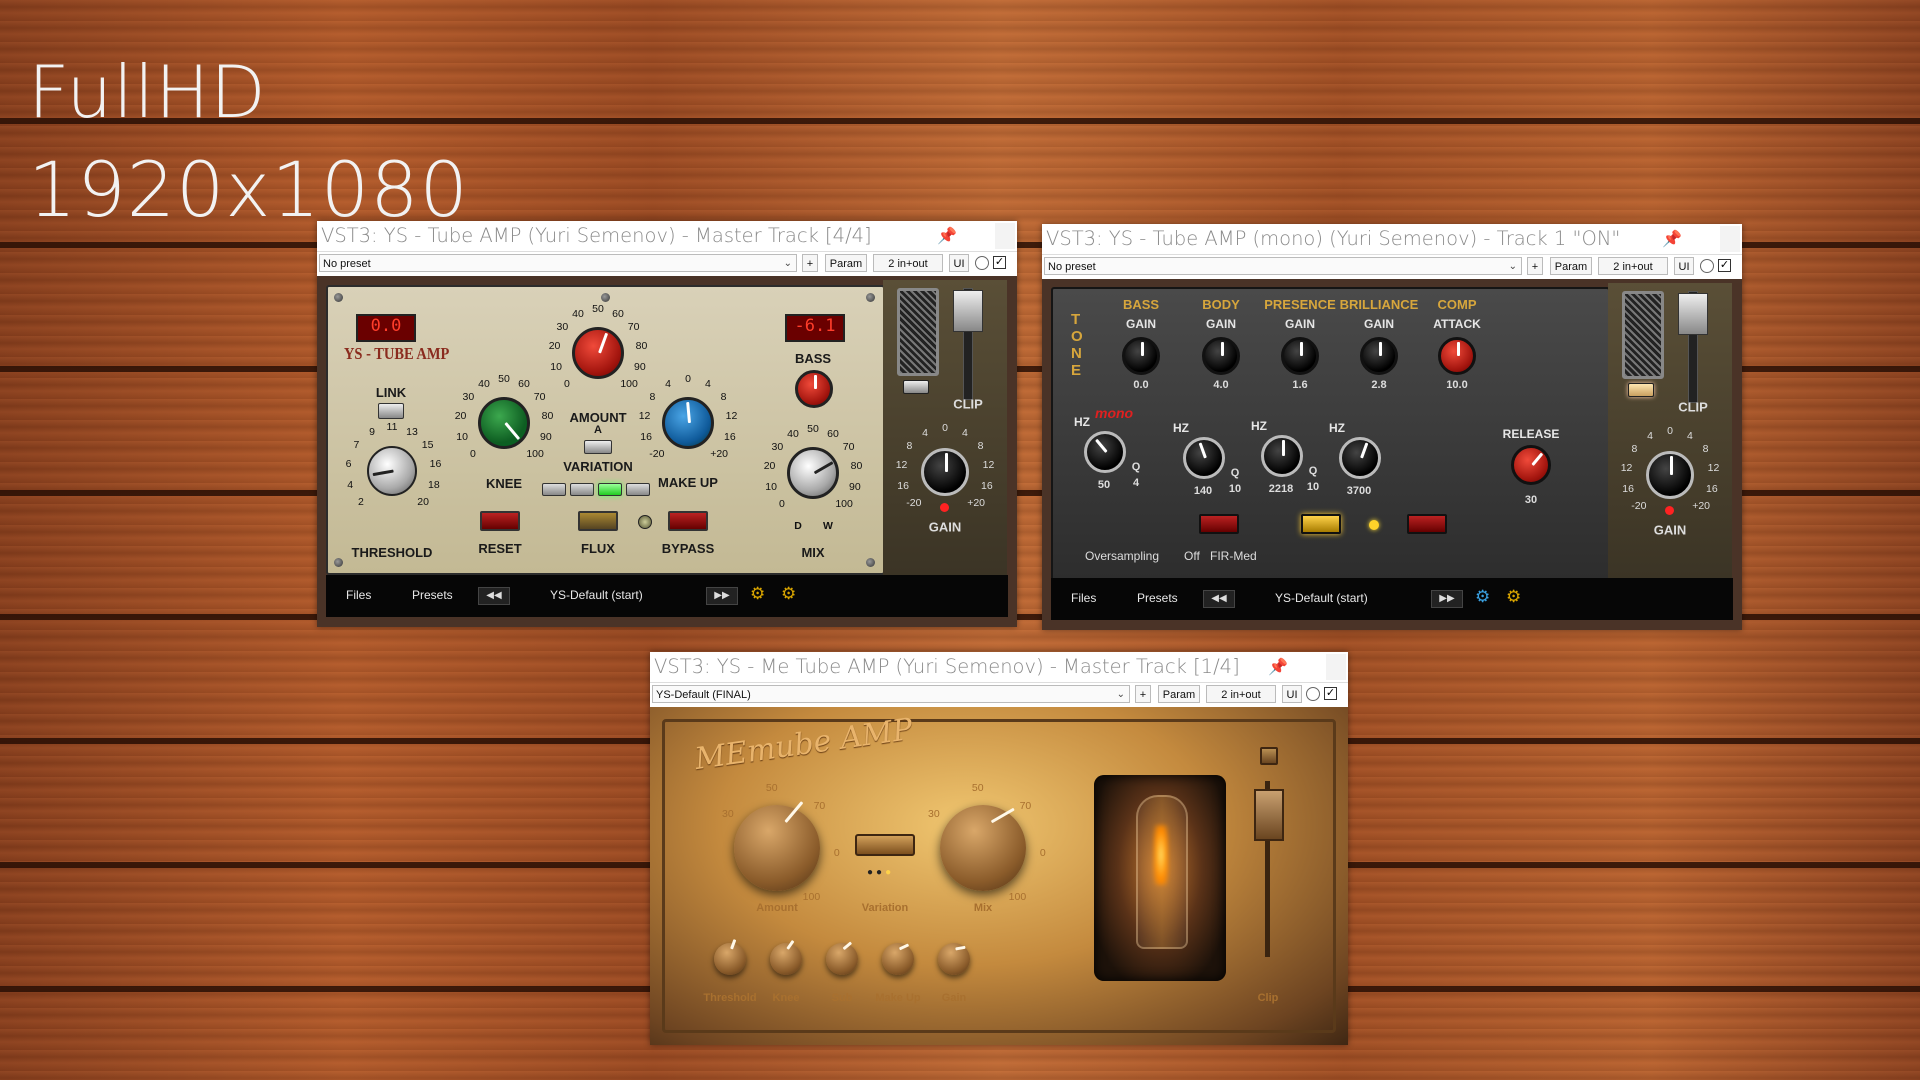 This screenshot has width=1920, height=1080. Describe the element at coordinates (1300, 356) in the screenshot. I see `presence-gain-knob` at that location.